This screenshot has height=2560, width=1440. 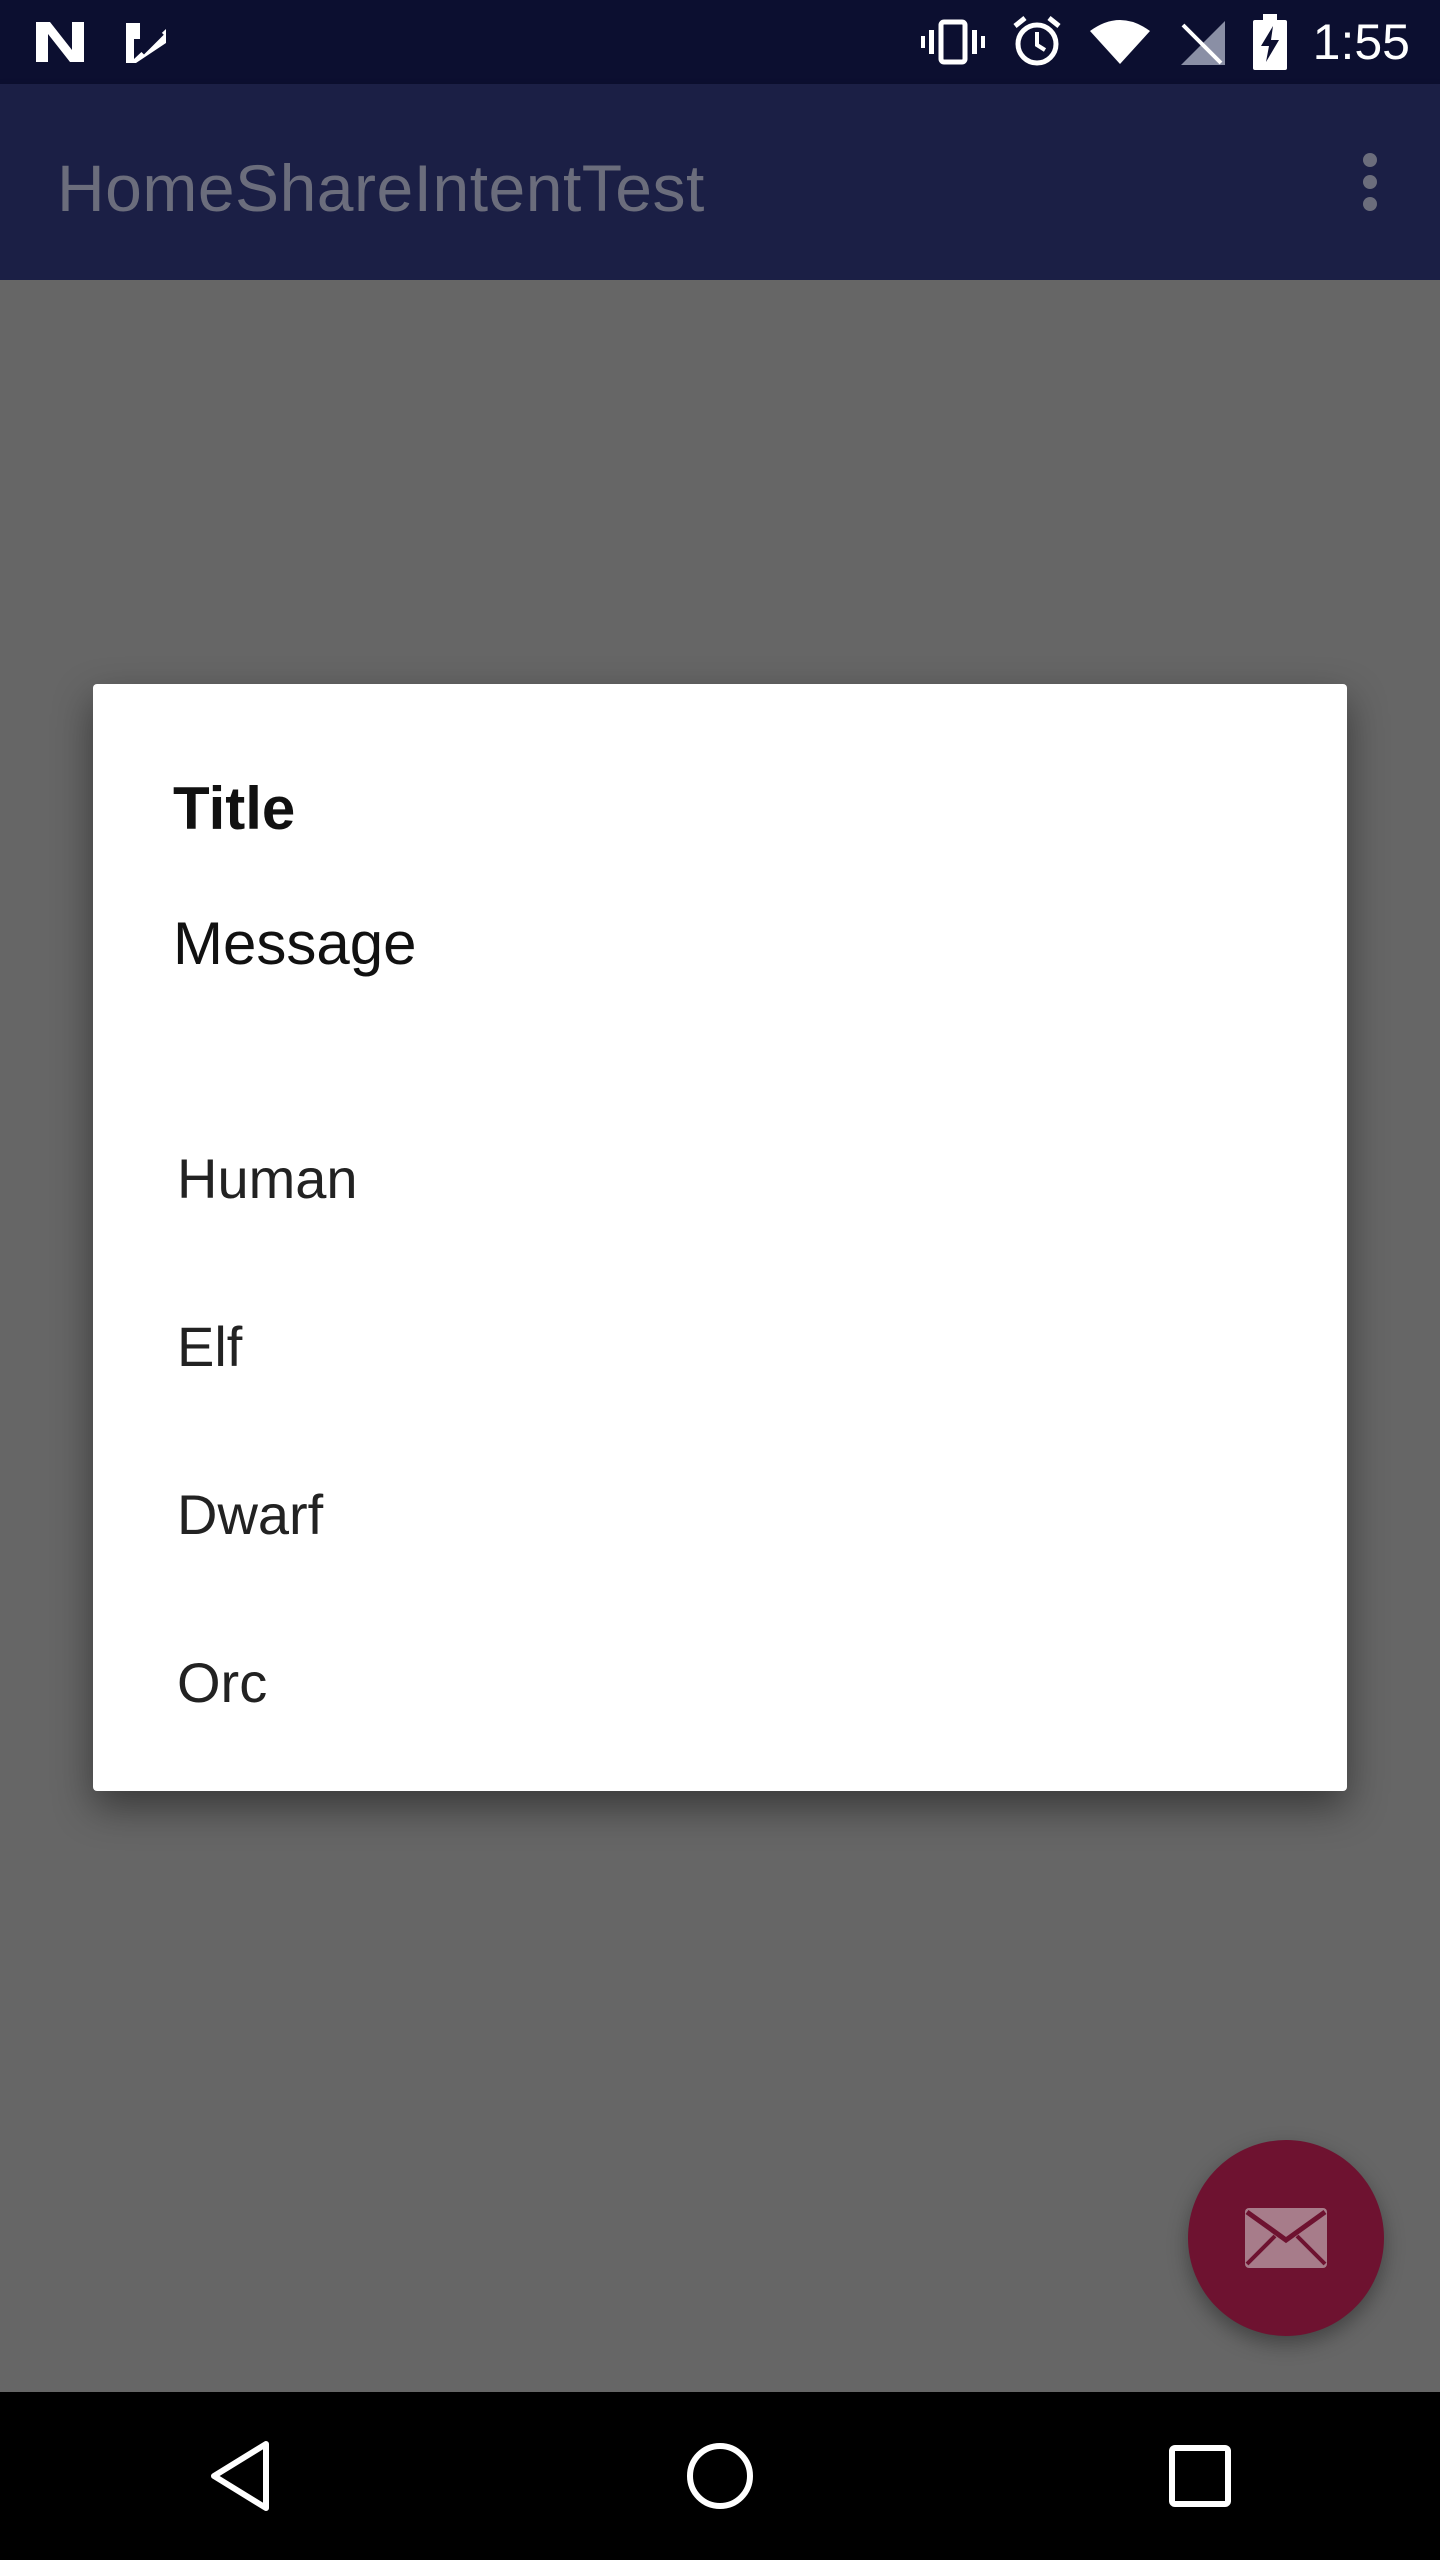 What do you see at coordinates (267, 1178) in the screenshot?
I see `list-item-label: Human` at bounding box center [267, 1178].